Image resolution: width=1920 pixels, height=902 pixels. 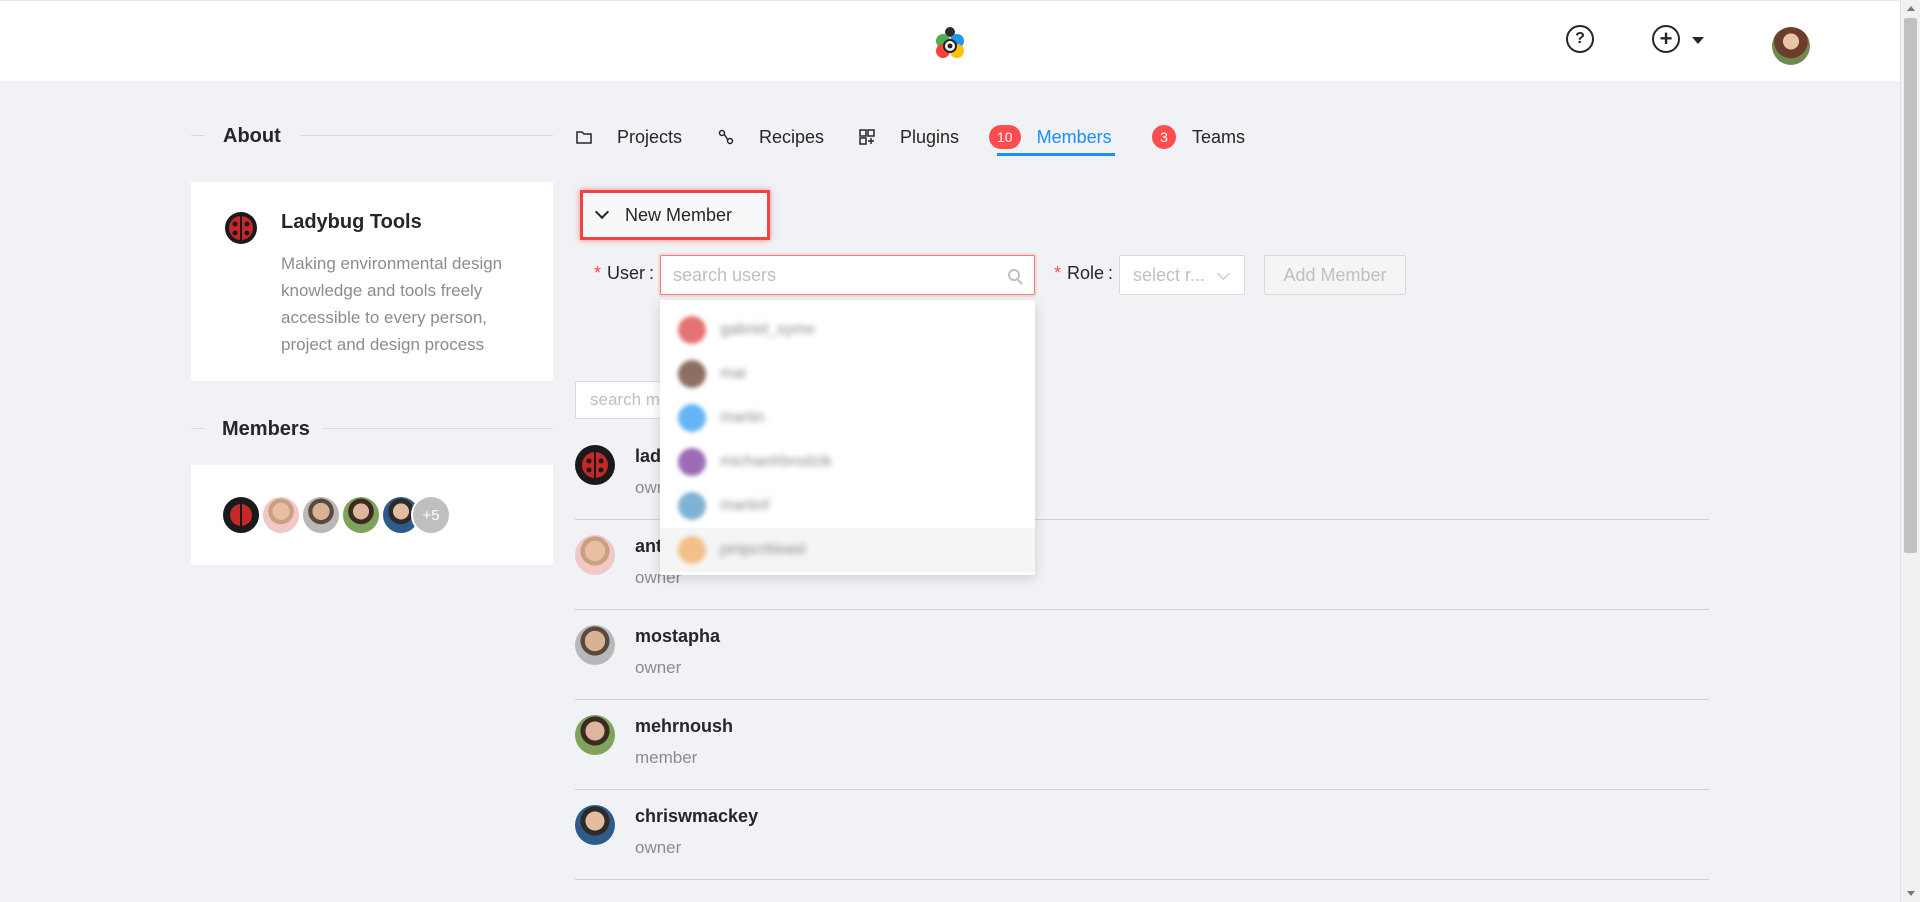 What do you see at coordinates (678, 636) in the screenshot?
I see `member-name: mostapha` at bounding box center [678, 636].